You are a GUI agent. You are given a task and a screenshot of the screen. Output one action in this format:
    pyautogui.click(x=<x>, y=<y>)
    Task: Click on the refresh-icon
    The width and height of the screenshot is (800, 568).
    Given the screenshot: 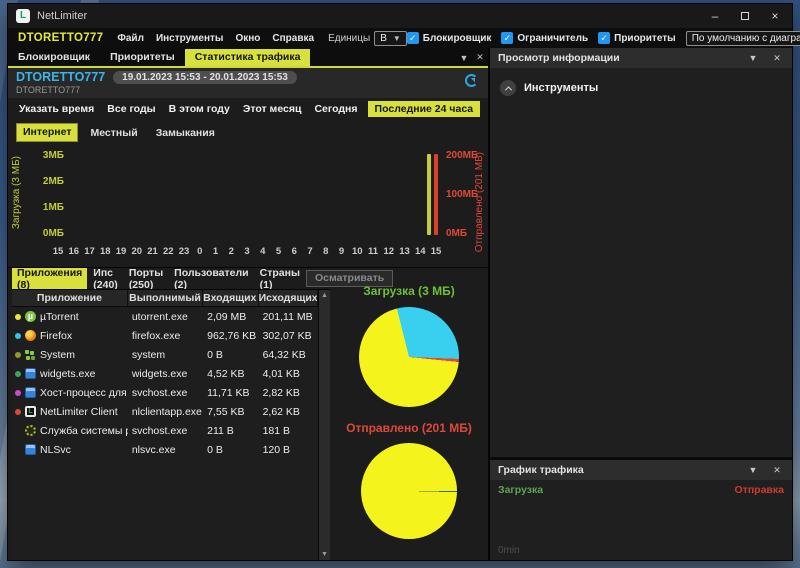 What is the action you would take?
    pyautogui.click(x=471, y=80)
    